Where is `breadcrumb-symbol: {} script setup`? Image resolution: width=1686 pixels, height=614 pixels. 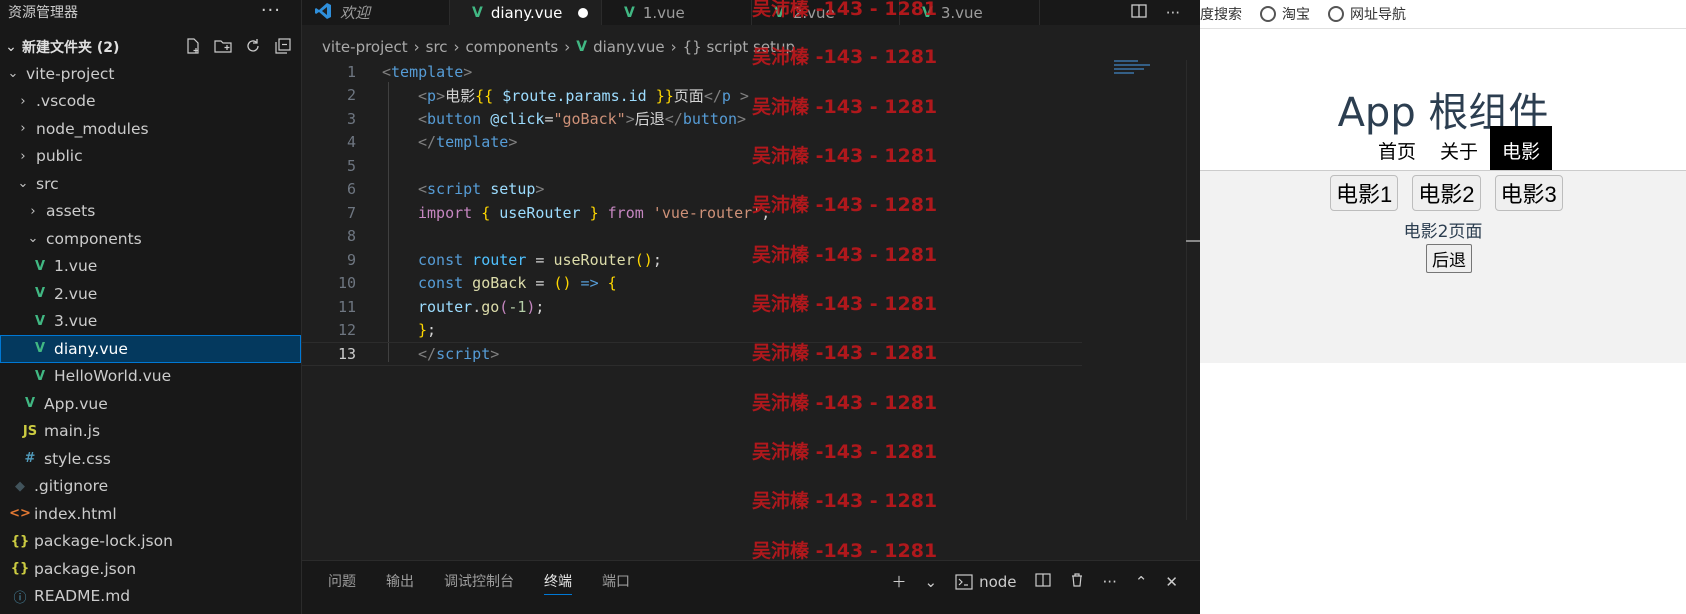 breadcrumb-symbol: {} script setup is located at coordinates (739, 47).